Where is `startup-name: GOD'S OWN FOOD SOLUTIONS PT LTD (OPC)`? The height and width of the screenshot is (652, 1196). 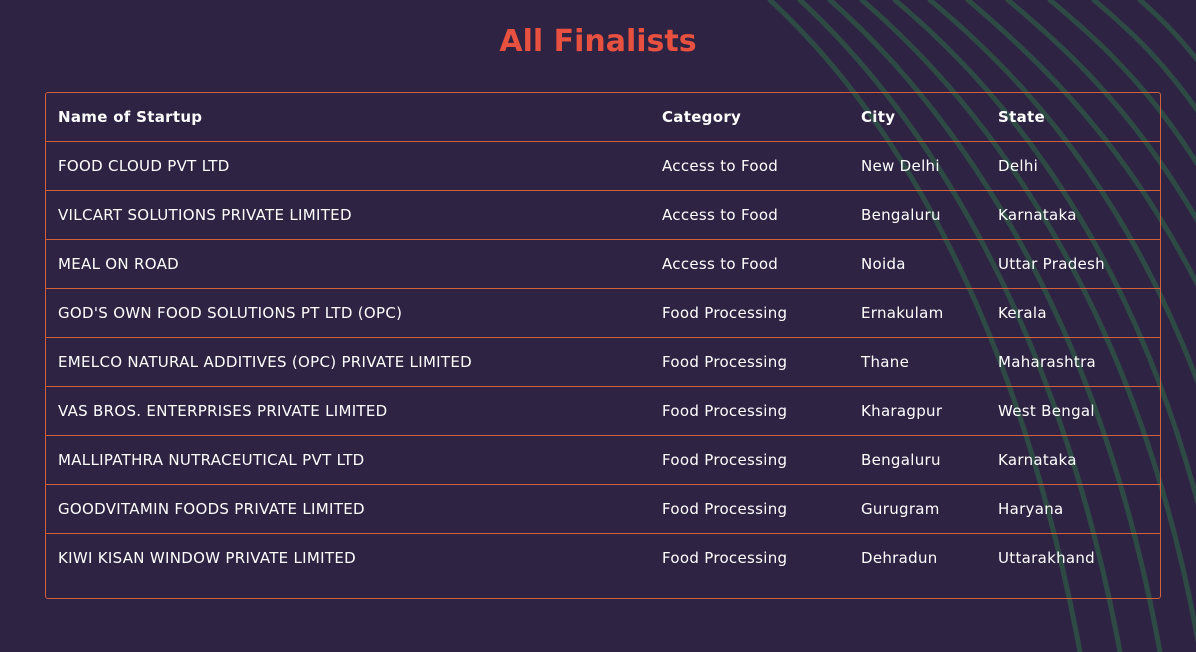
startup-name: GOD'S OWN FOOD SOLUTIONS PT LTD (OPC) is located at coordinates (348, 313).